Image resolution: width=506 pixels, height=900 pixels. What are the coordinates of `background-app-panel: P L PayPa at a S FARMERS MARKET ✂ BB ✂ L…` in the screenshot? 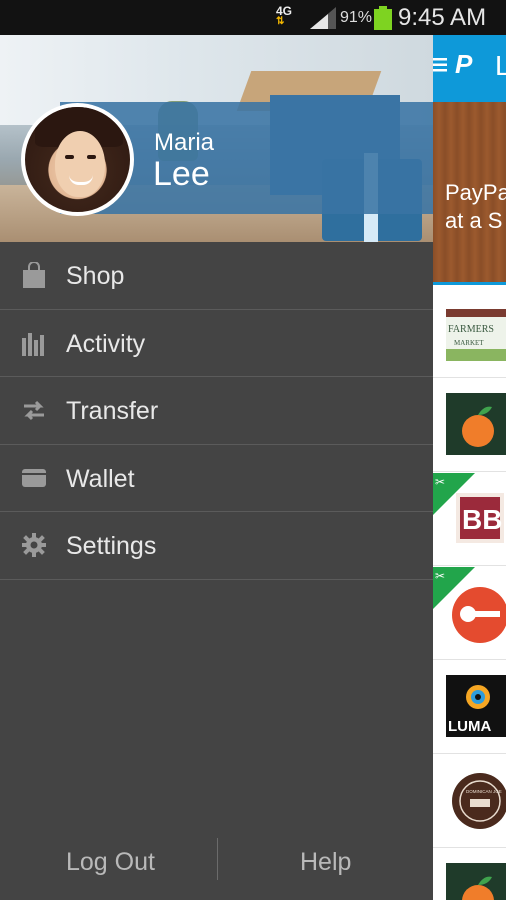 It's located at (469, 467).